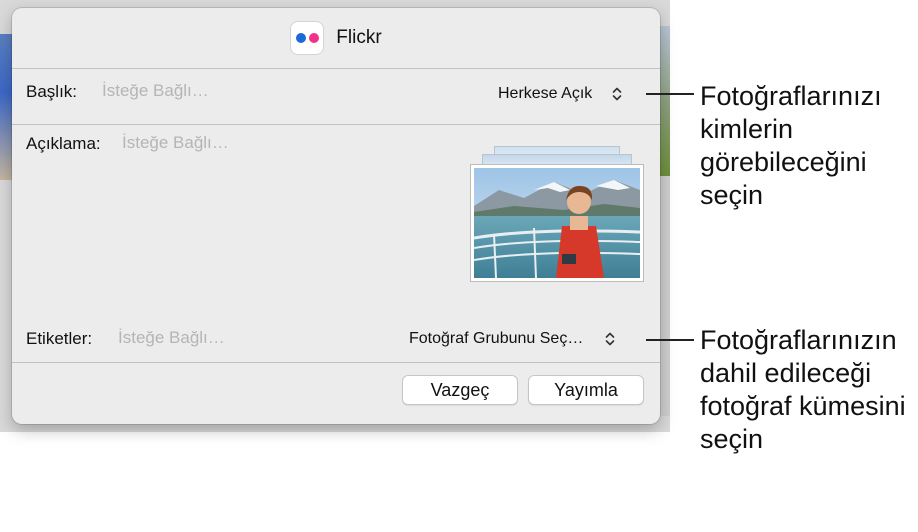 This screenshot has height=532, width=918. Describe the element at coordinates (670, 94) in the screenshot. I see `privacy-callout-line` at that location.